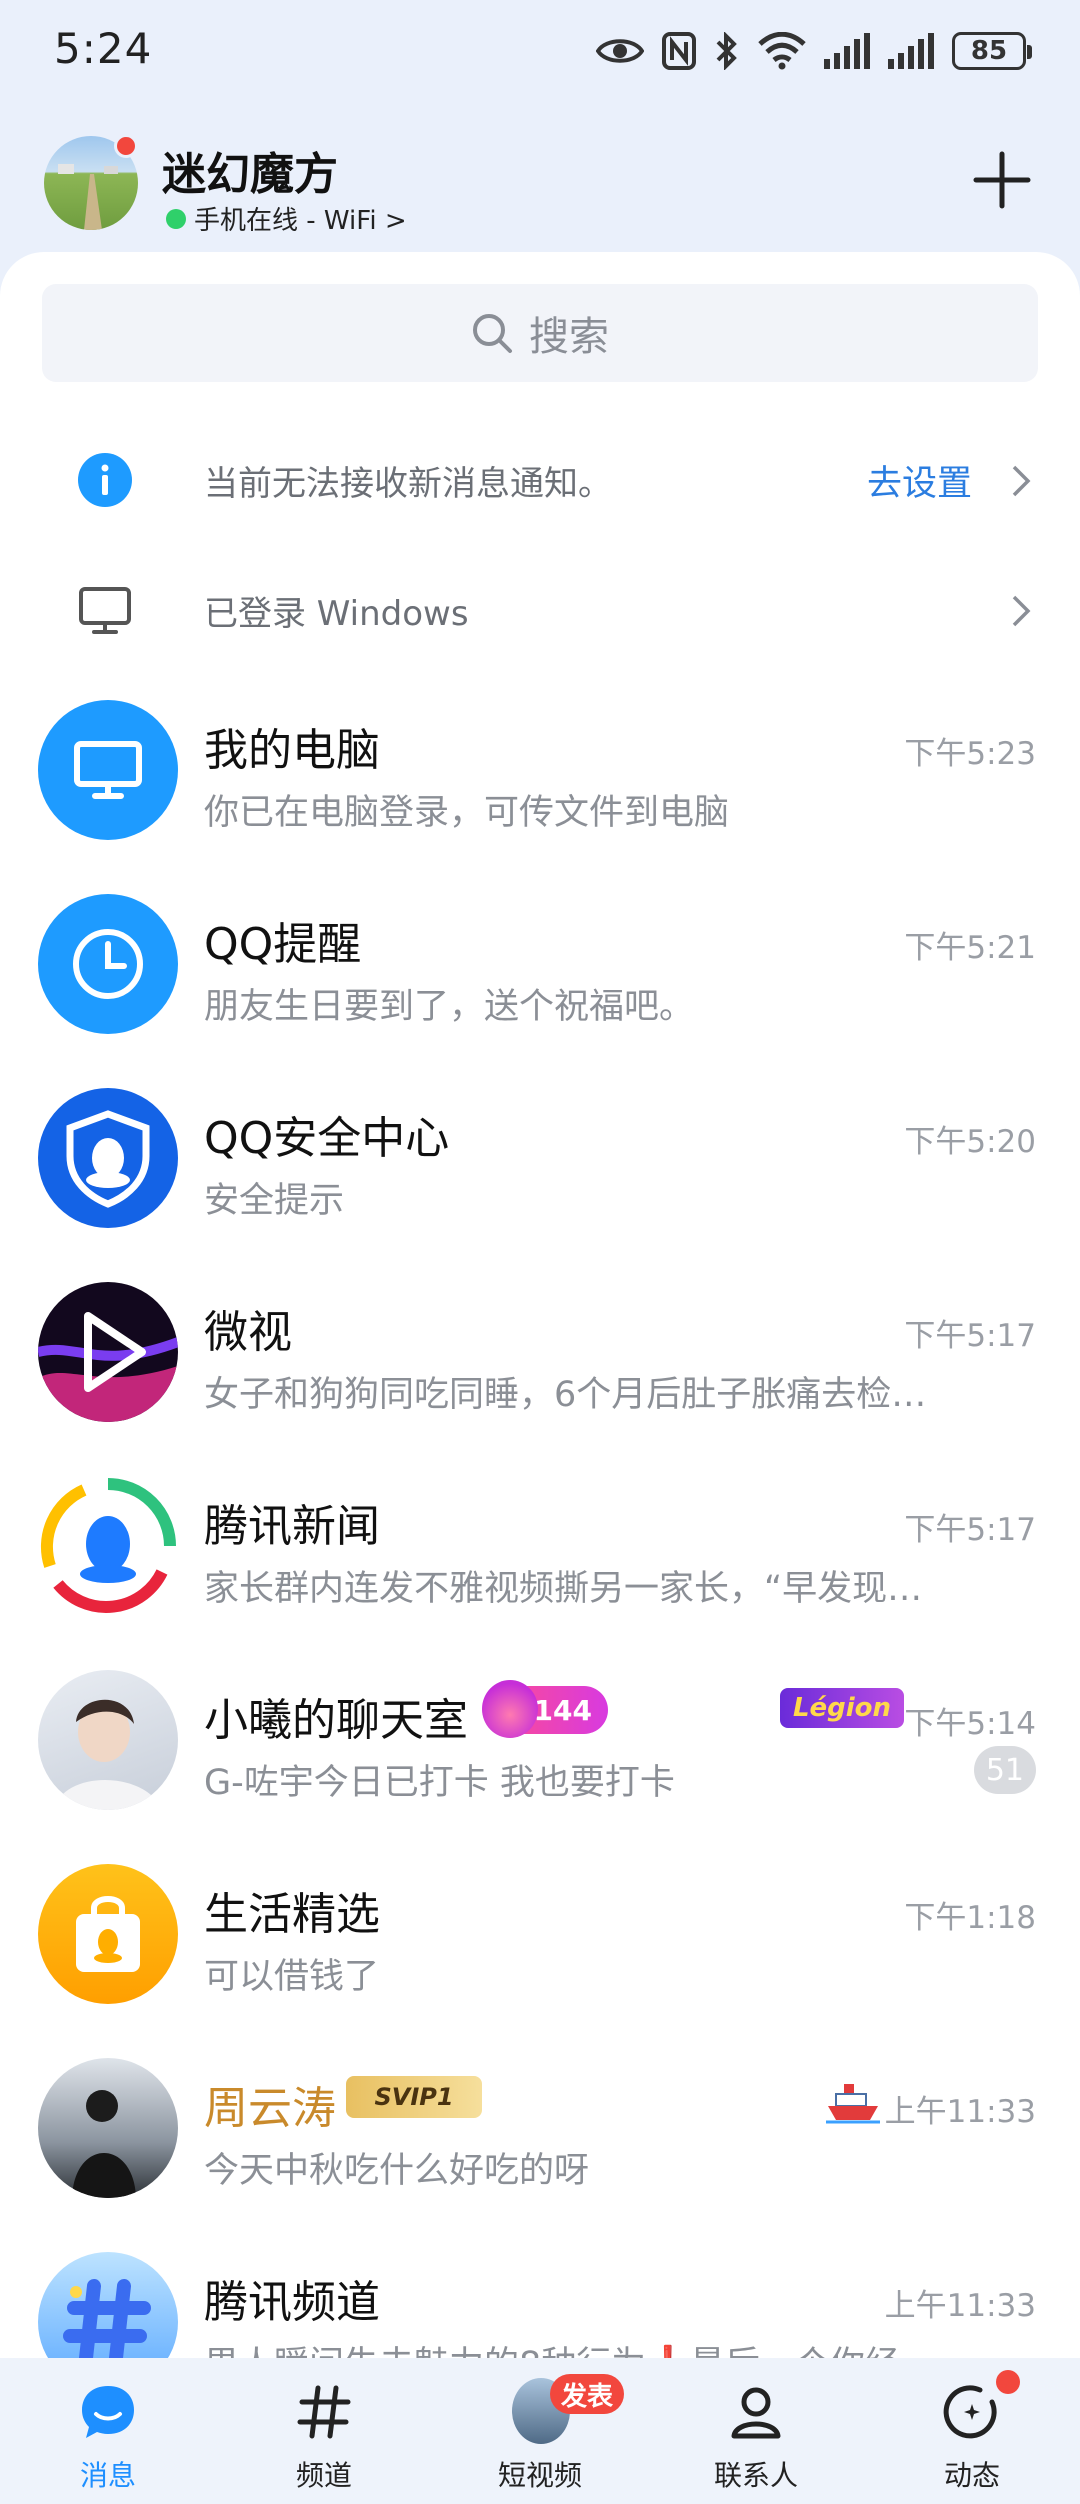  Describe the element at coordinates (292, 1914) in the screenshot. I see `conversation-name: 生活精选` at that location.